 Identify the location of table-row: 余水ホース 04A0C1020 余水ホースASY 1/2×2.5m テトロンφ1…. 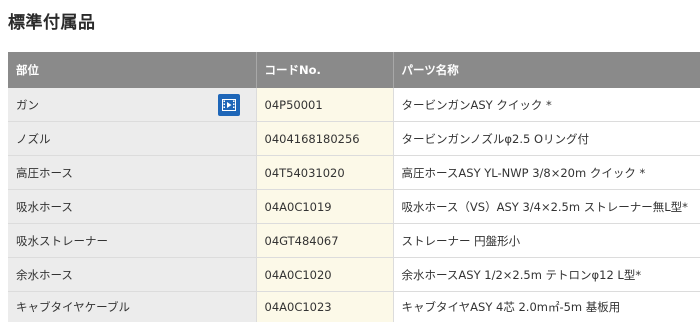
(354, 274).